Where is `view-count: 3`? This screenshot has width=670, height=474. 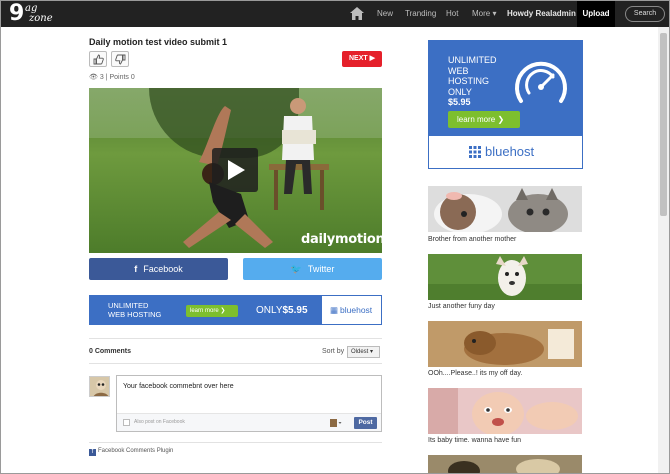 view-count: 3 is located at coordinates (101, 77).